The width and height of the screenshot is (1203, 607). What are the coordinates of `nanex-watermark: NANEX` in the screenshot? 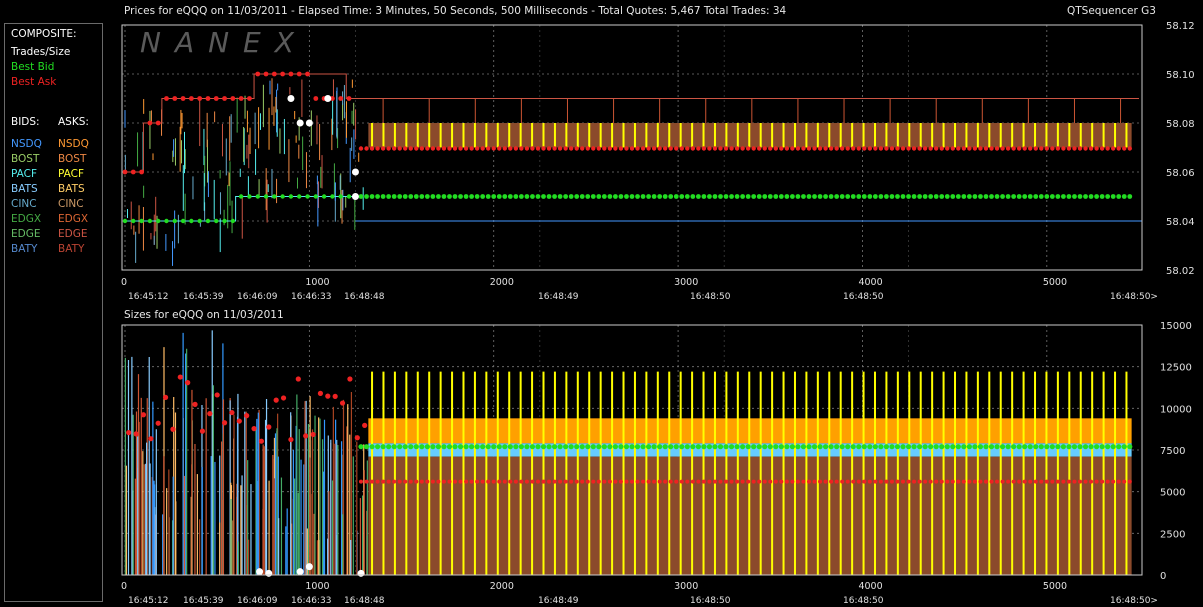 It's located at (224, 42).